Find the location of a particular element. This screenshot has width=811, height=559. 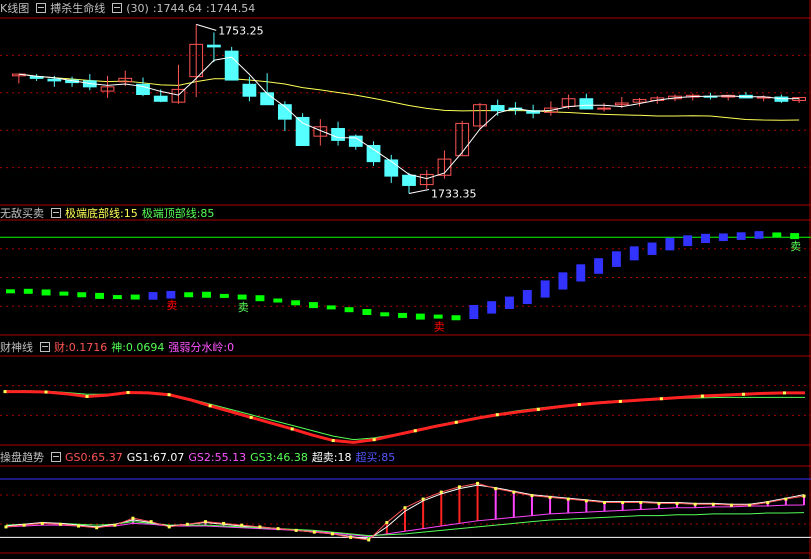

top-line-label: 极端顶部线 is located at coordinates (169, 213).